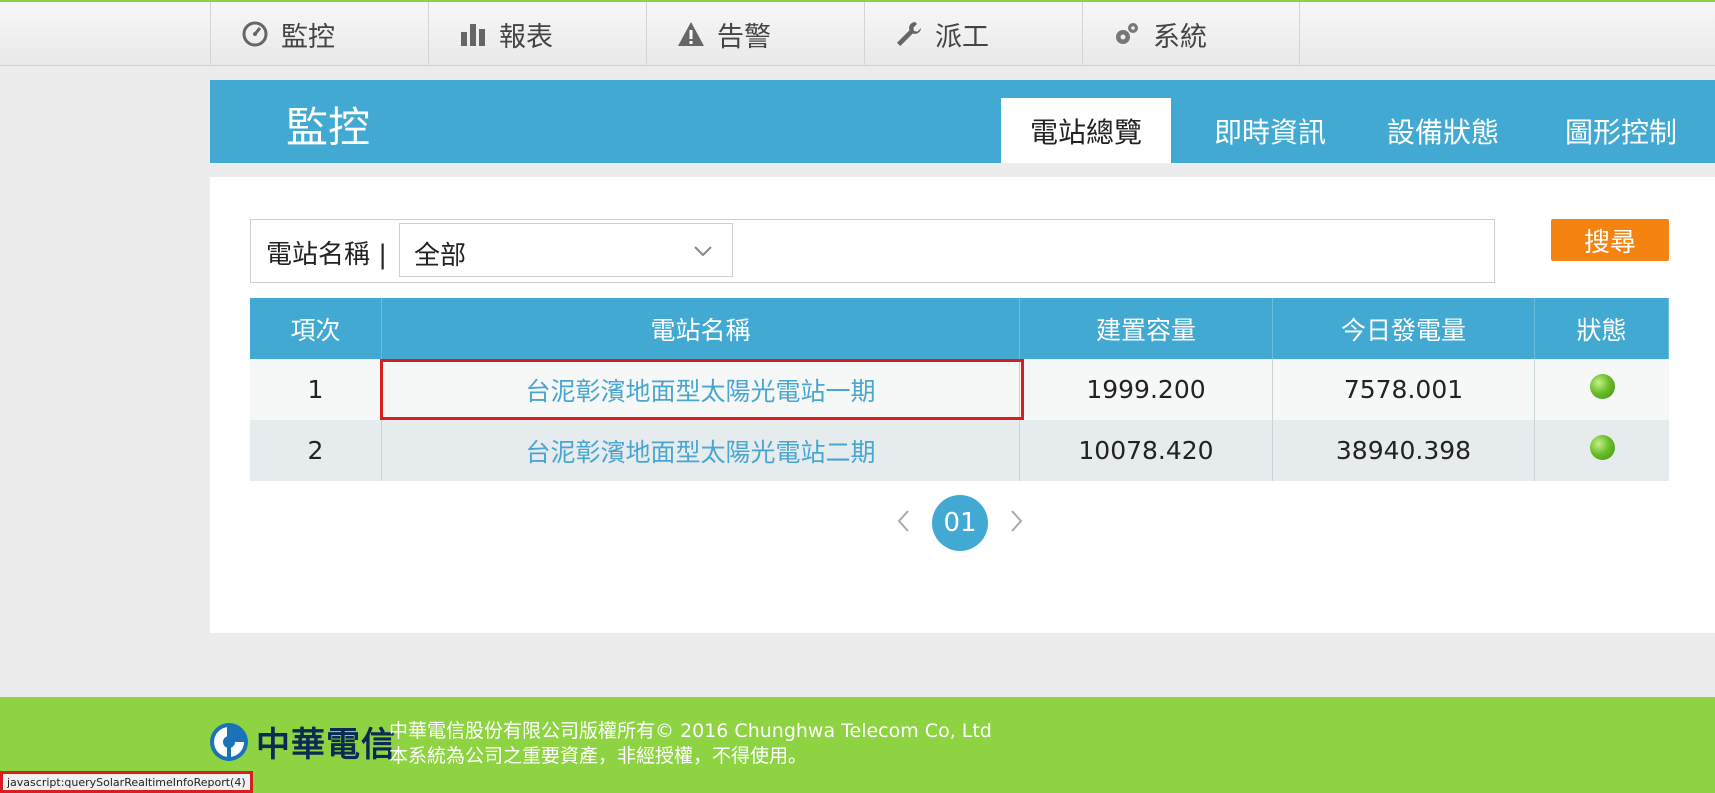  Describe the element at coordinates (744, 37) in the screenshot. I see `nav-item-label: 告警` at that location.